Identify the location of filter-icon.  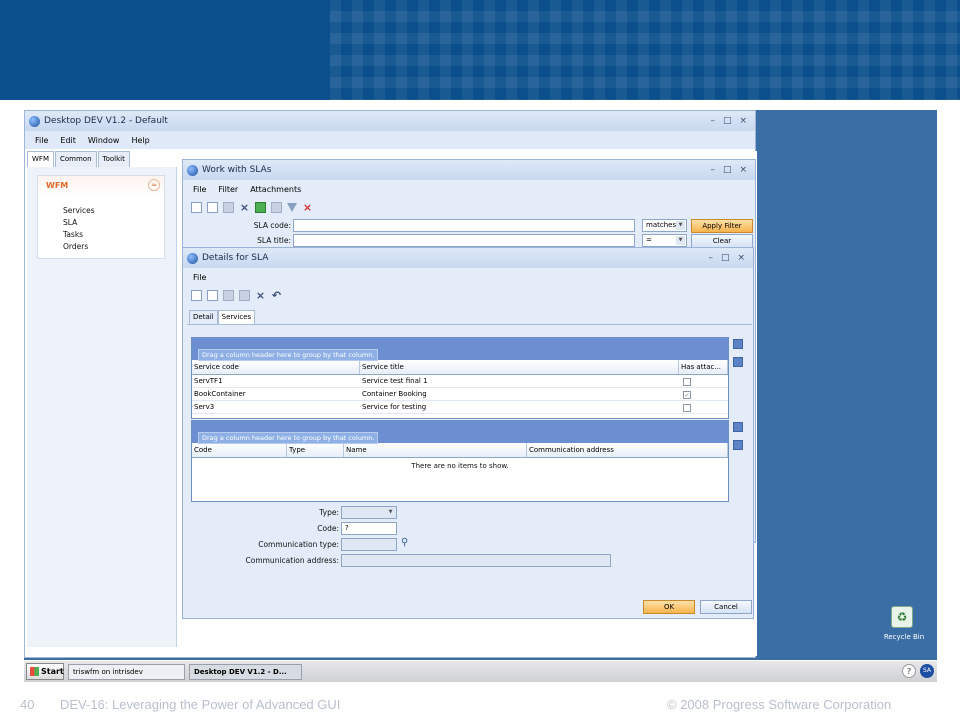
(292, 207).